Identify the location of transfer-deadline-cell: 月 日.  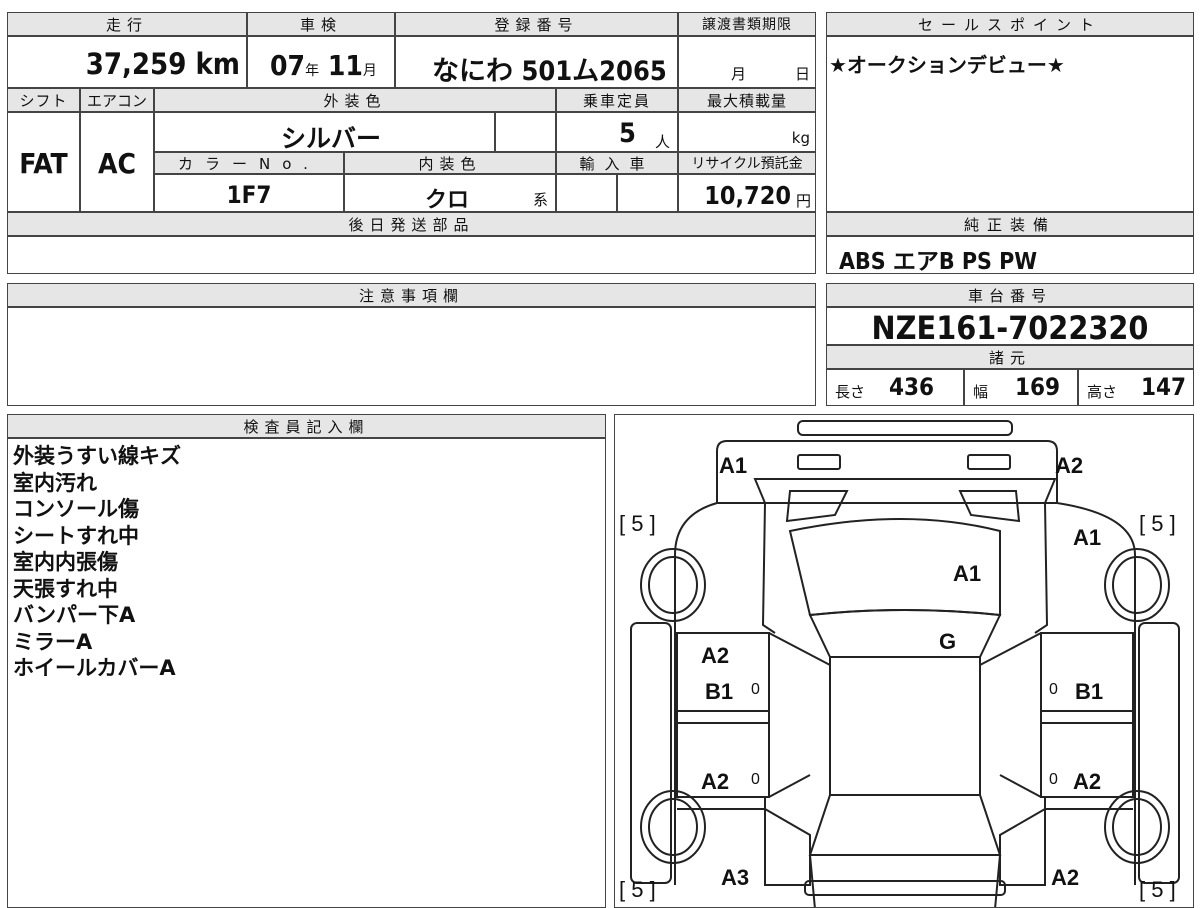
(747, 62).